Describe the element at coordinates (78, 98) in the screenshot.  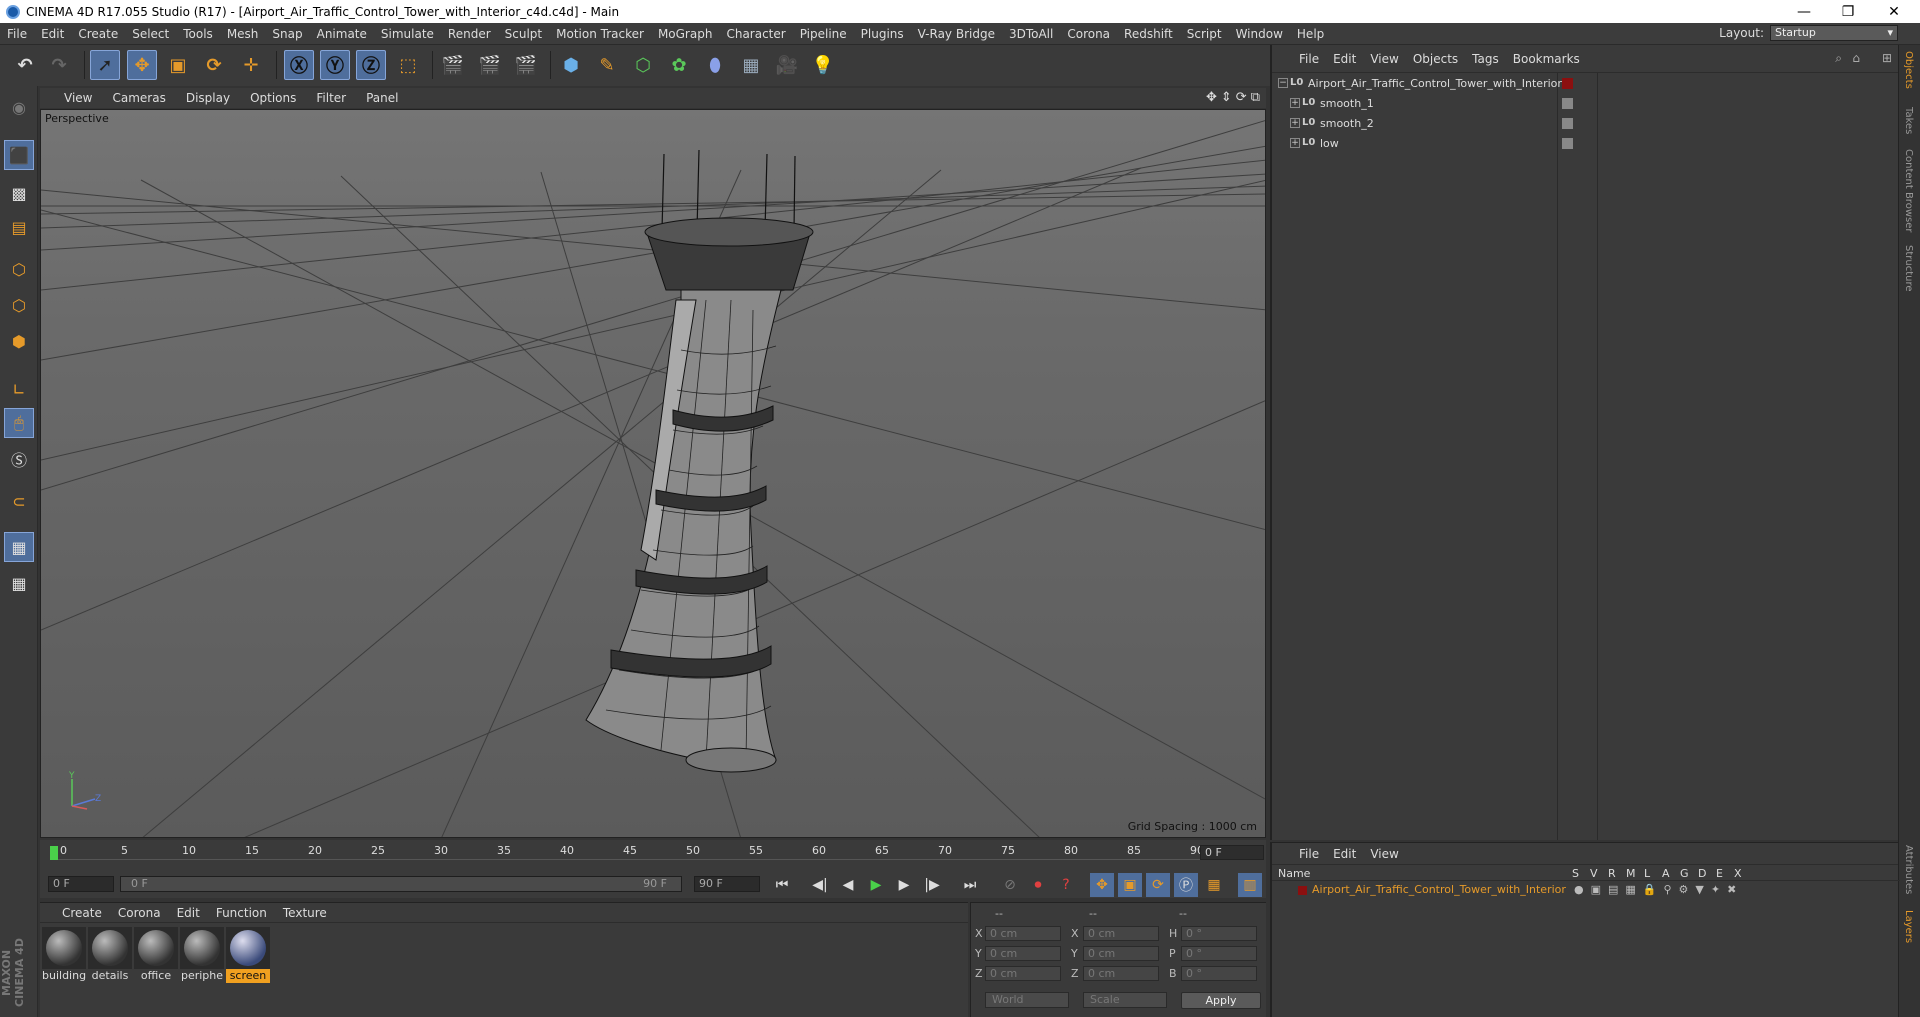
I see `viewport-menu-view: View` at that location.